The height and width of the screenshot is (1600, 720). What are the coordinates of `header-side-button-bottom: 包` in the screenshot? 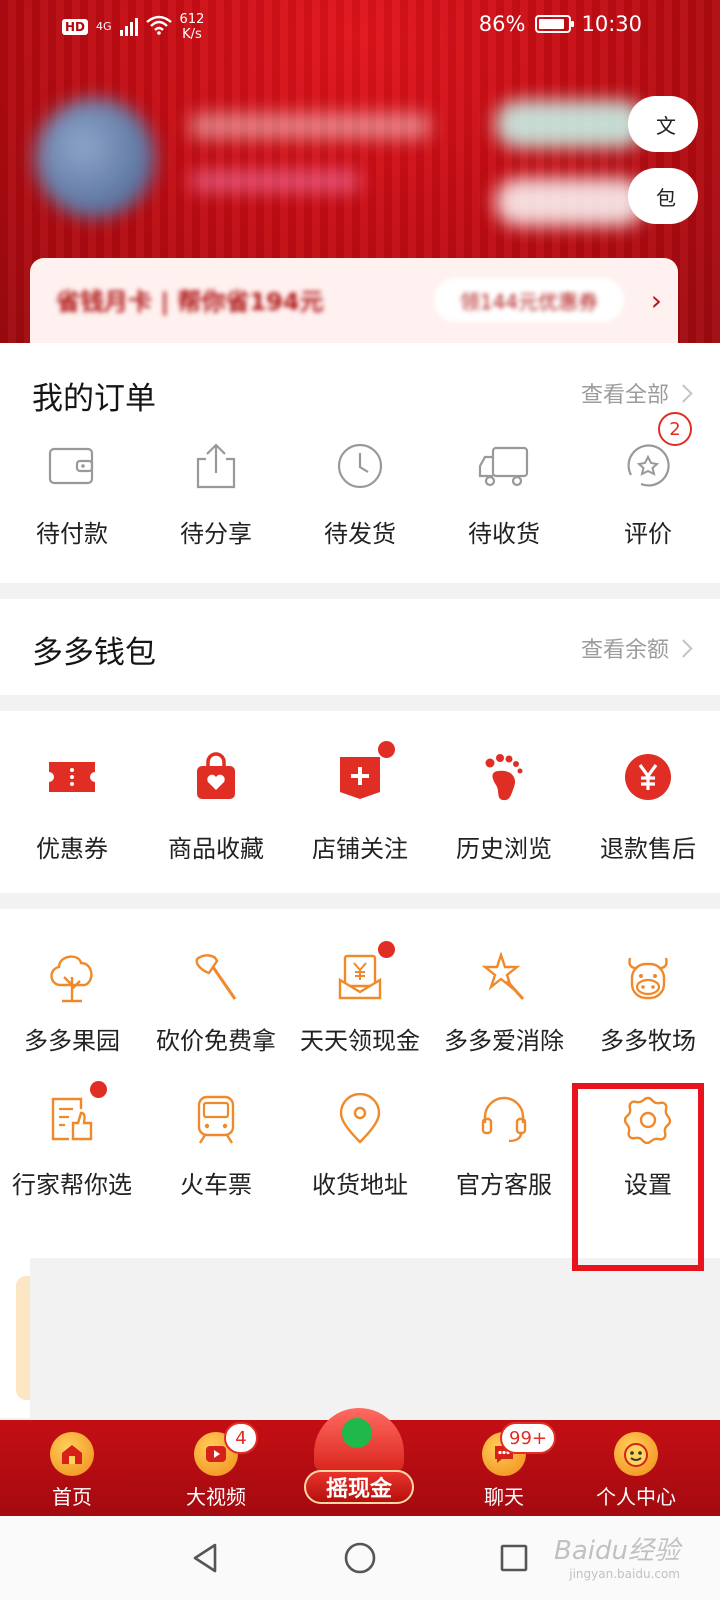 It's located at (663, 196).